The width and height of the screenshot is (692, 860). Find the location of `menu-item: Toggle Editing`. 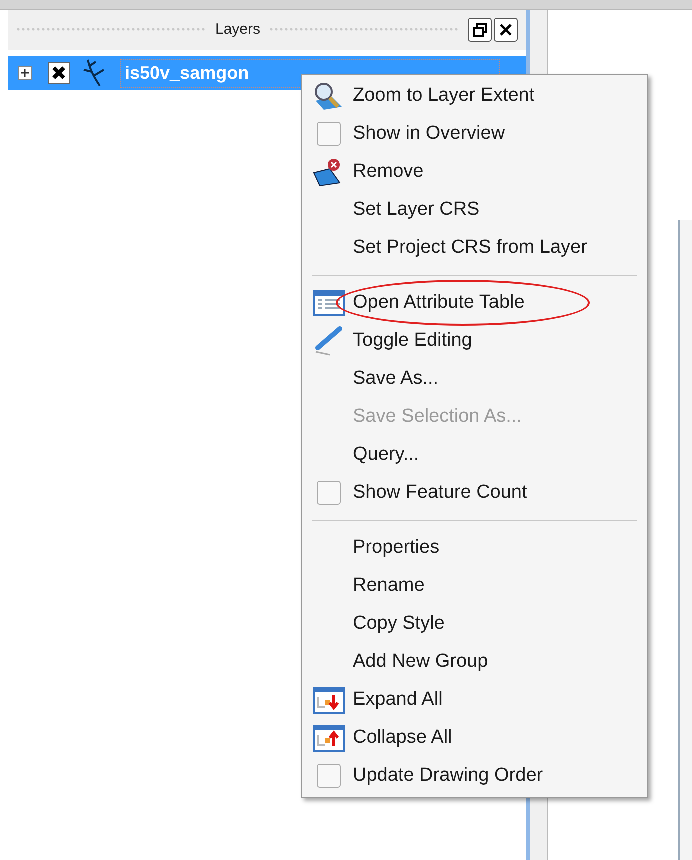

menu-item: Toggle Editing is located at coordinates (412, 341).